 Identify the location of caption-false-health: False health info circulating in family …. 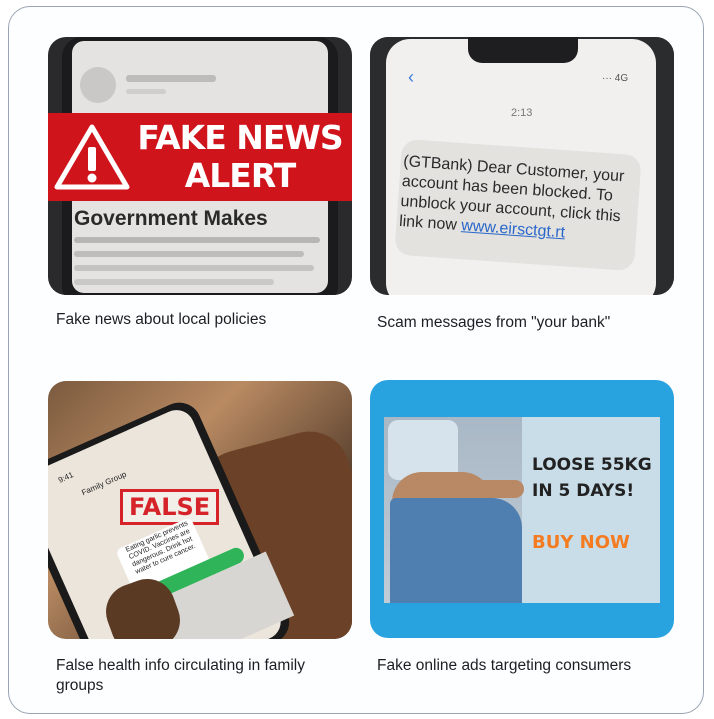
(180, 675).